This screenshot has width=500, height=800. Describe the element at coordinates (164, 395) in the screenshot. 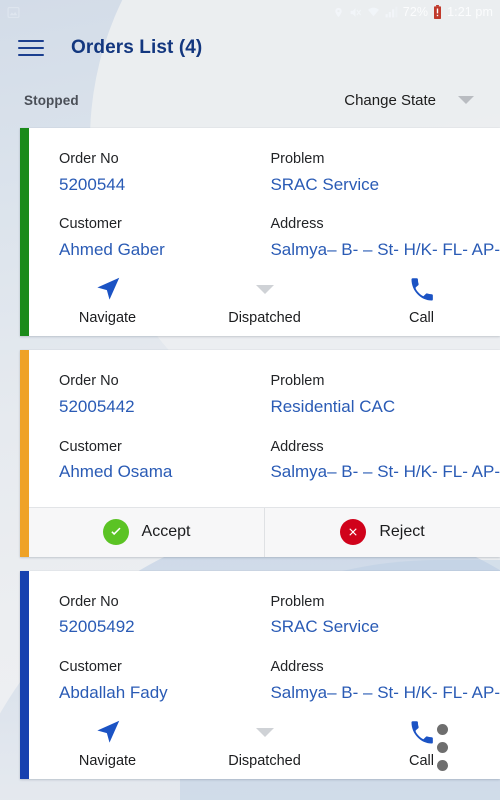

I see `field-order-no: Order No 52005442` at that location.